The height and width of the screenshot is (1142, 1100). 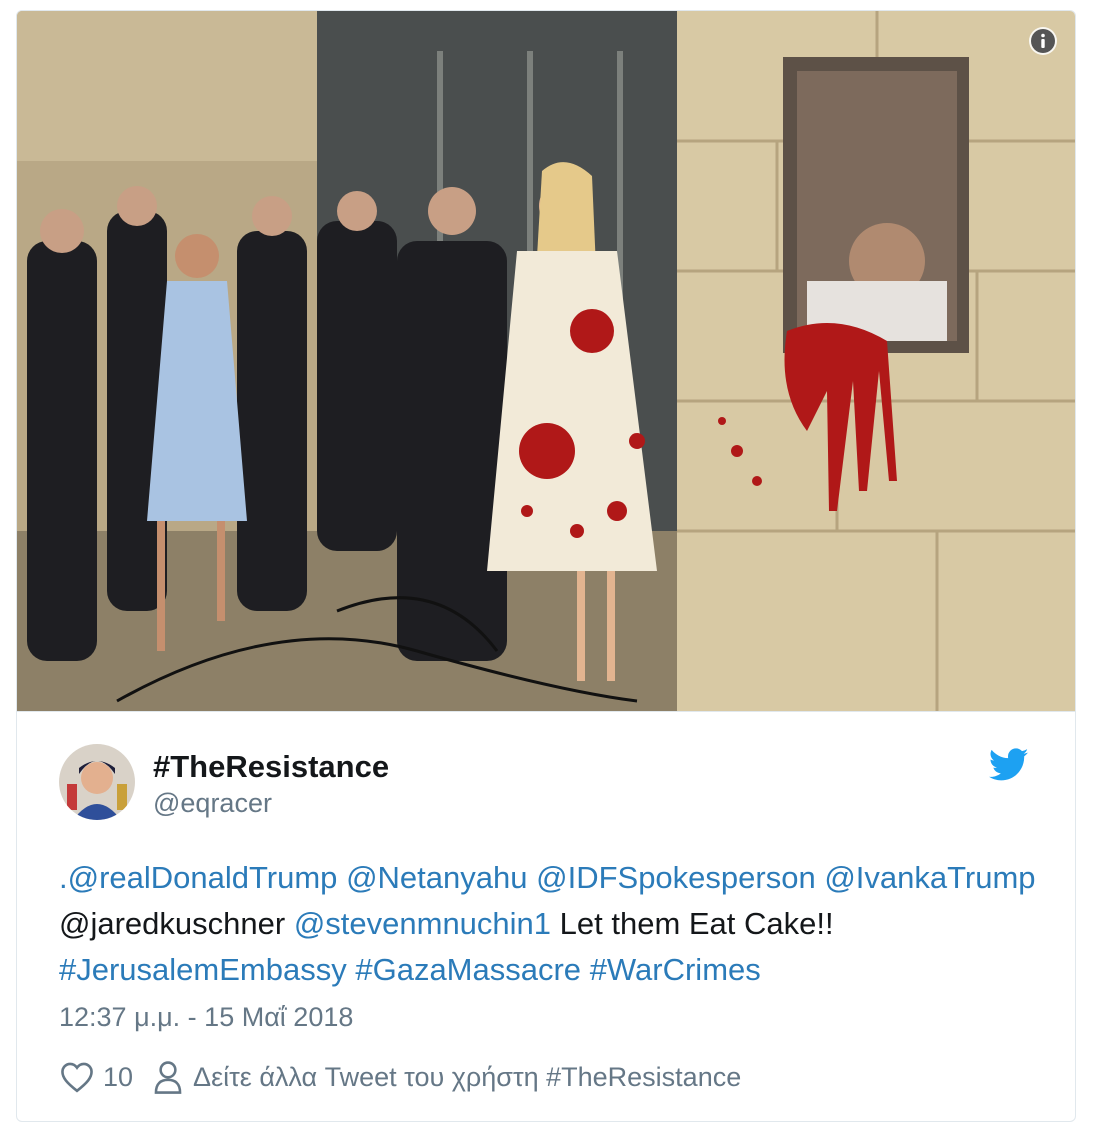 I want to click on info-button, so click(x=1043, y=41).